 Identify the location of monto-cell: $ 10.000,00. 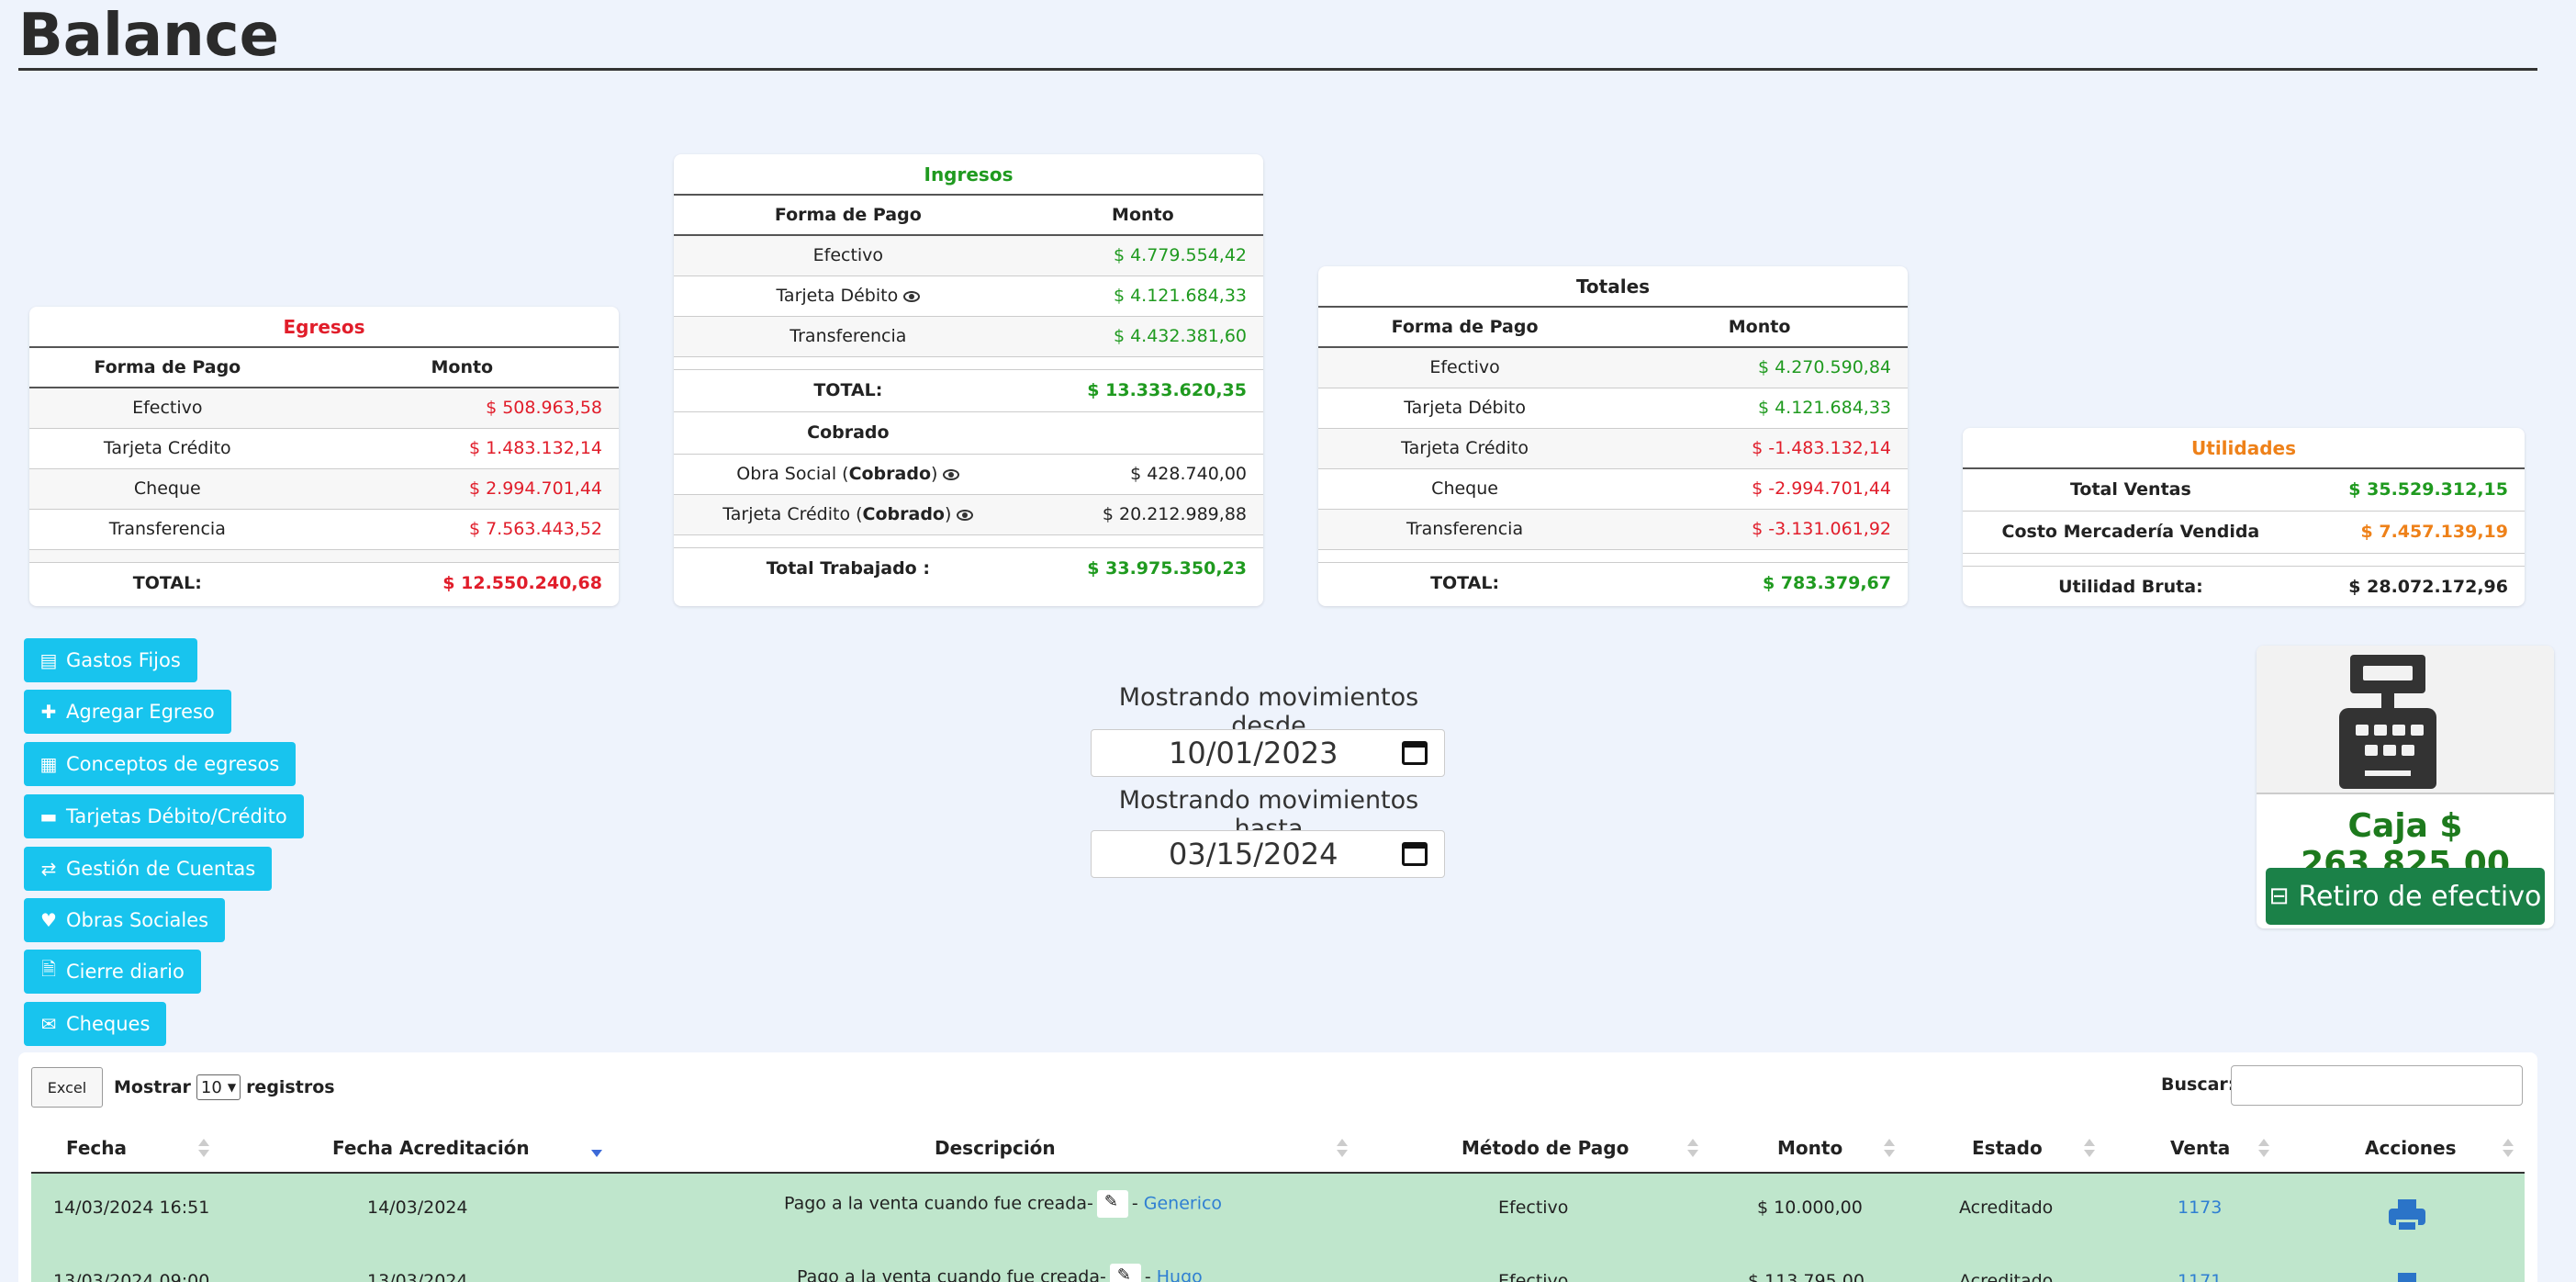
(1810, 1208).